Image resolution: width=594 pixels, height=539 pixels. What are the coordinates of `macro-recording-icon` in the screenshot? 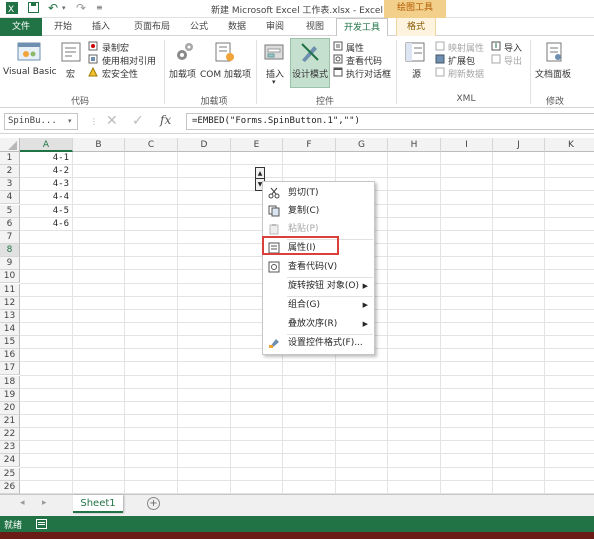 It's located at (41, 524).